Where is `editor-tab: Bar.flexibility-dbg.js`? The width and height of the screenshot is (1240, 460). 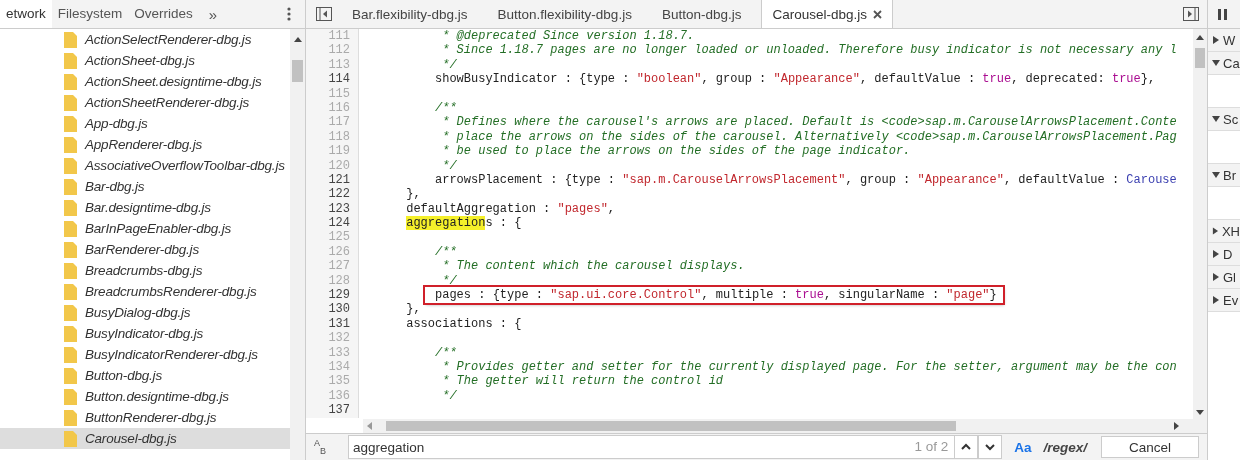
editor-tab: Bar.flexibility-dbg.js is located at coordinates (410, 14).